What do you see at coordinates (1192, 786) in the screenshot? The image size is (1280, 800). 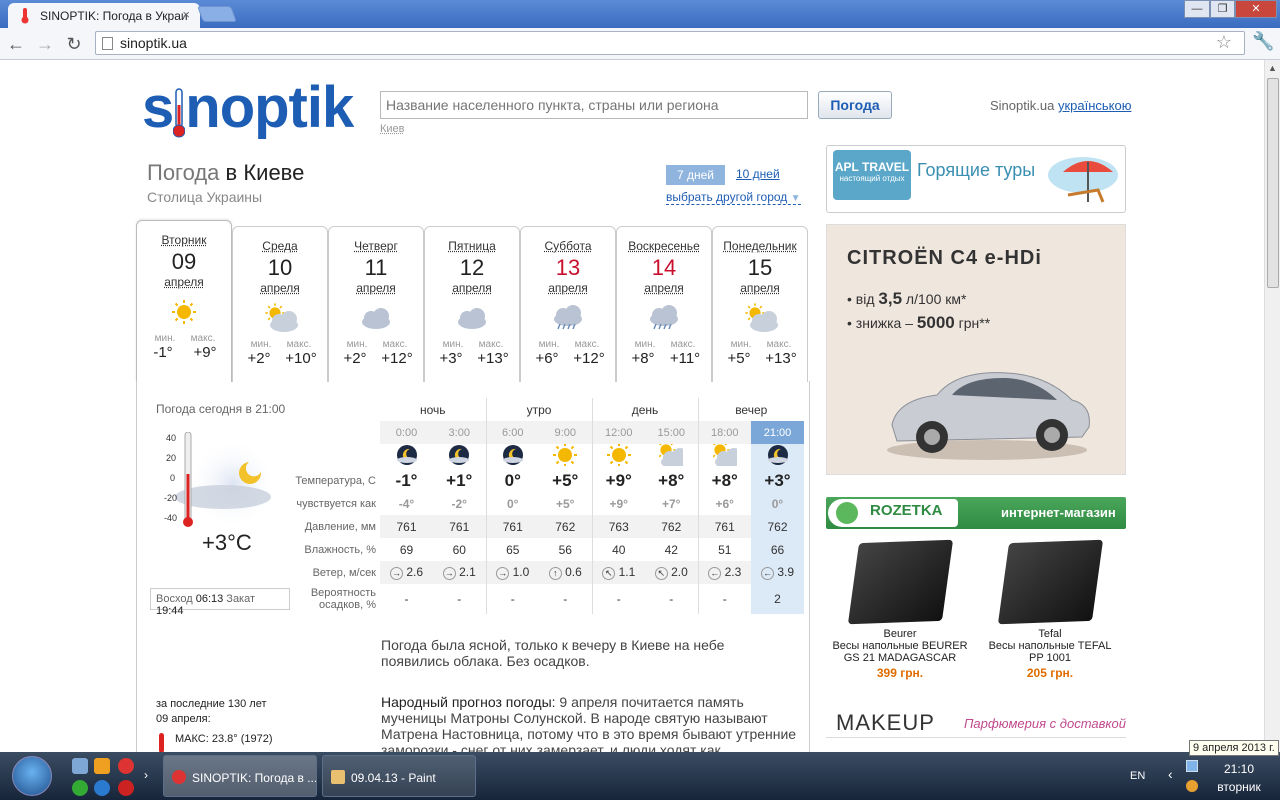 I see `volume-icon` at bounding box center [1192, 786].